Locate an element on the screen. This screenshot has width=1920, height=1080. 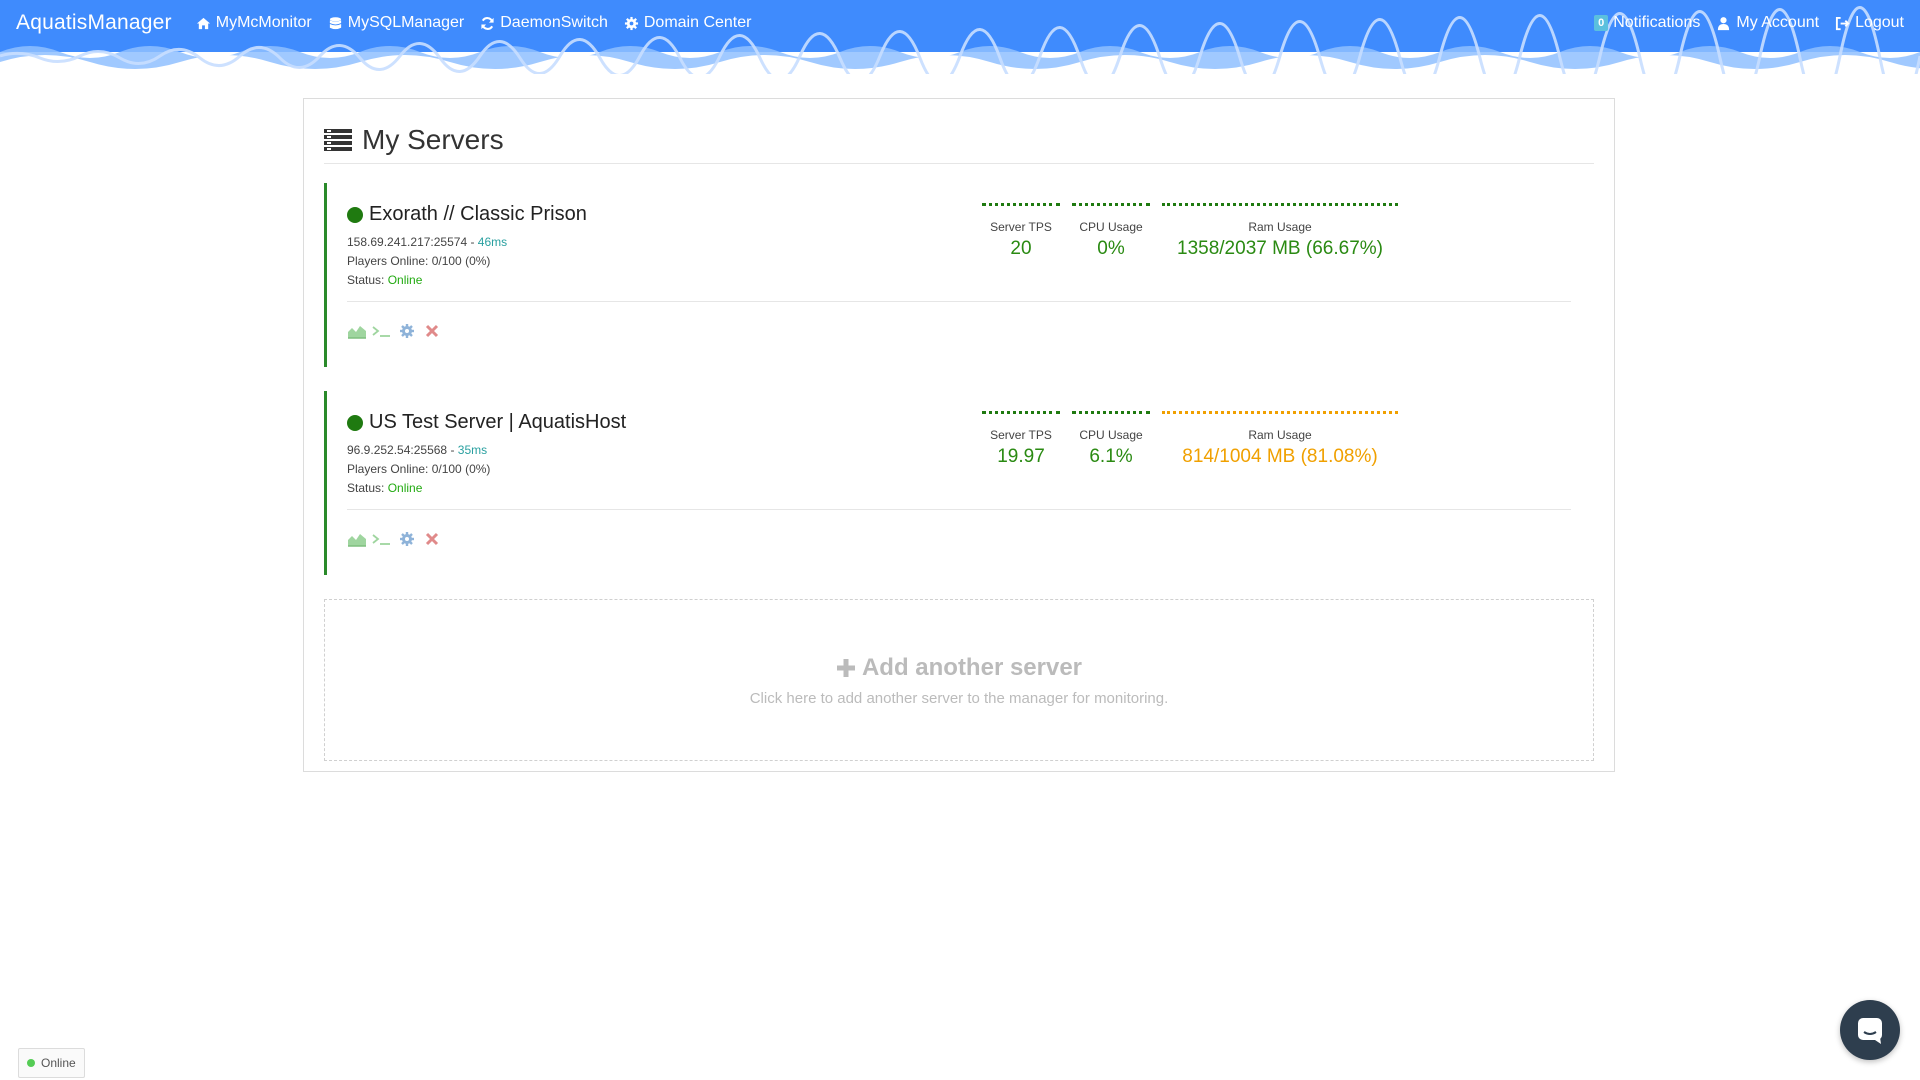
stat-value: 20 is located at coordinates (1021, 248).